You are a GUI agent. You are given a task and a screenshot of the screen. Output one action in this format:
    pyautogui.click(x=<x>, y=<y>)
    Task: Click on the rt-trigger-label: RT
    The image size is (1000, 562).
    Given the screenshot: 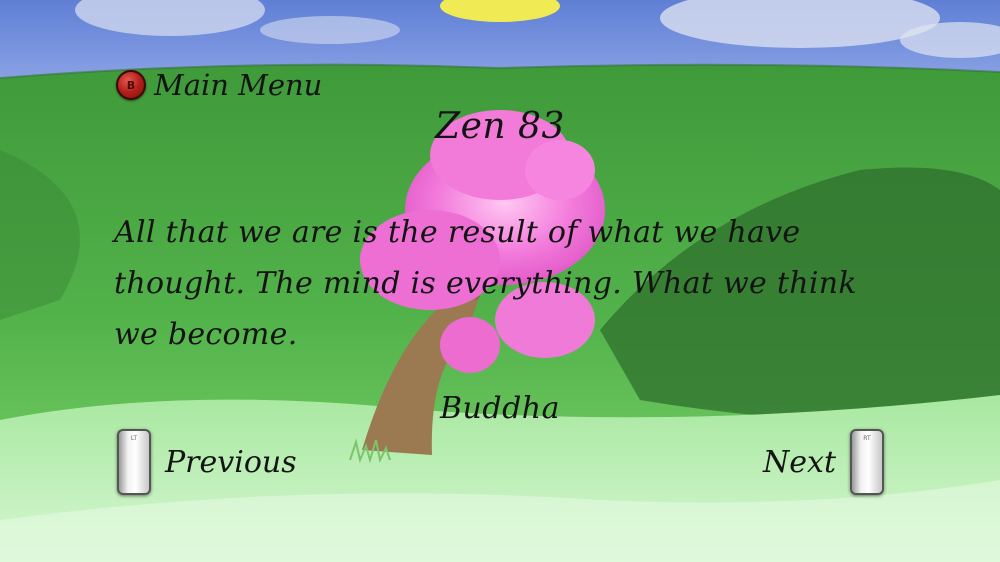 What is the action you would take?
    pyautogui.click(x=867, y=438)
    